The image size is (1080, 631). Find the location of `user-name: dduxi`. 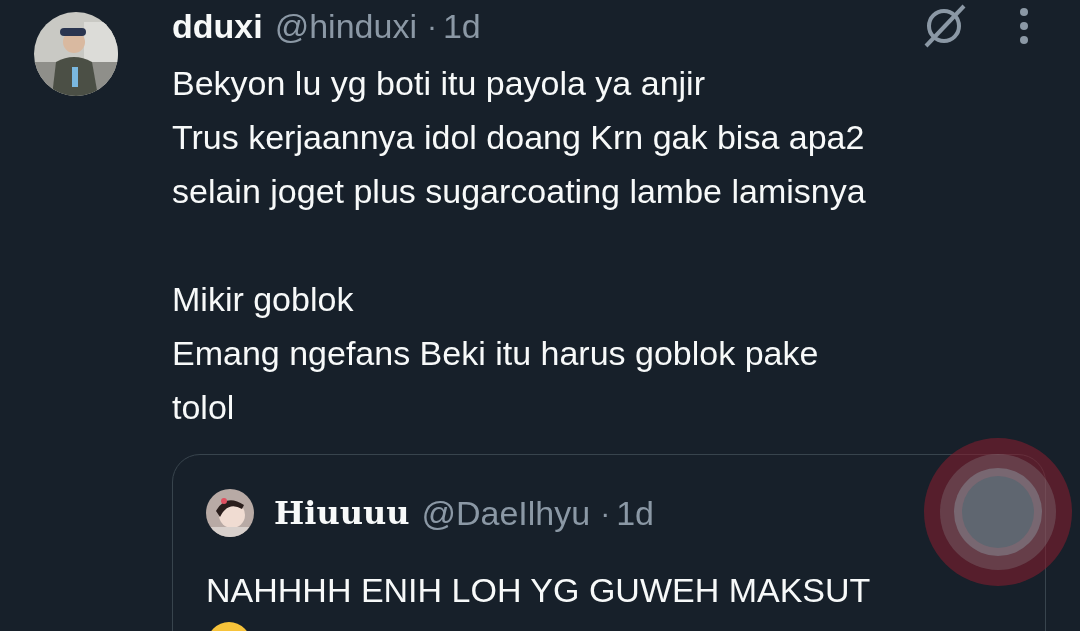

user-name: dduxi is located at coordinates (217, 26).